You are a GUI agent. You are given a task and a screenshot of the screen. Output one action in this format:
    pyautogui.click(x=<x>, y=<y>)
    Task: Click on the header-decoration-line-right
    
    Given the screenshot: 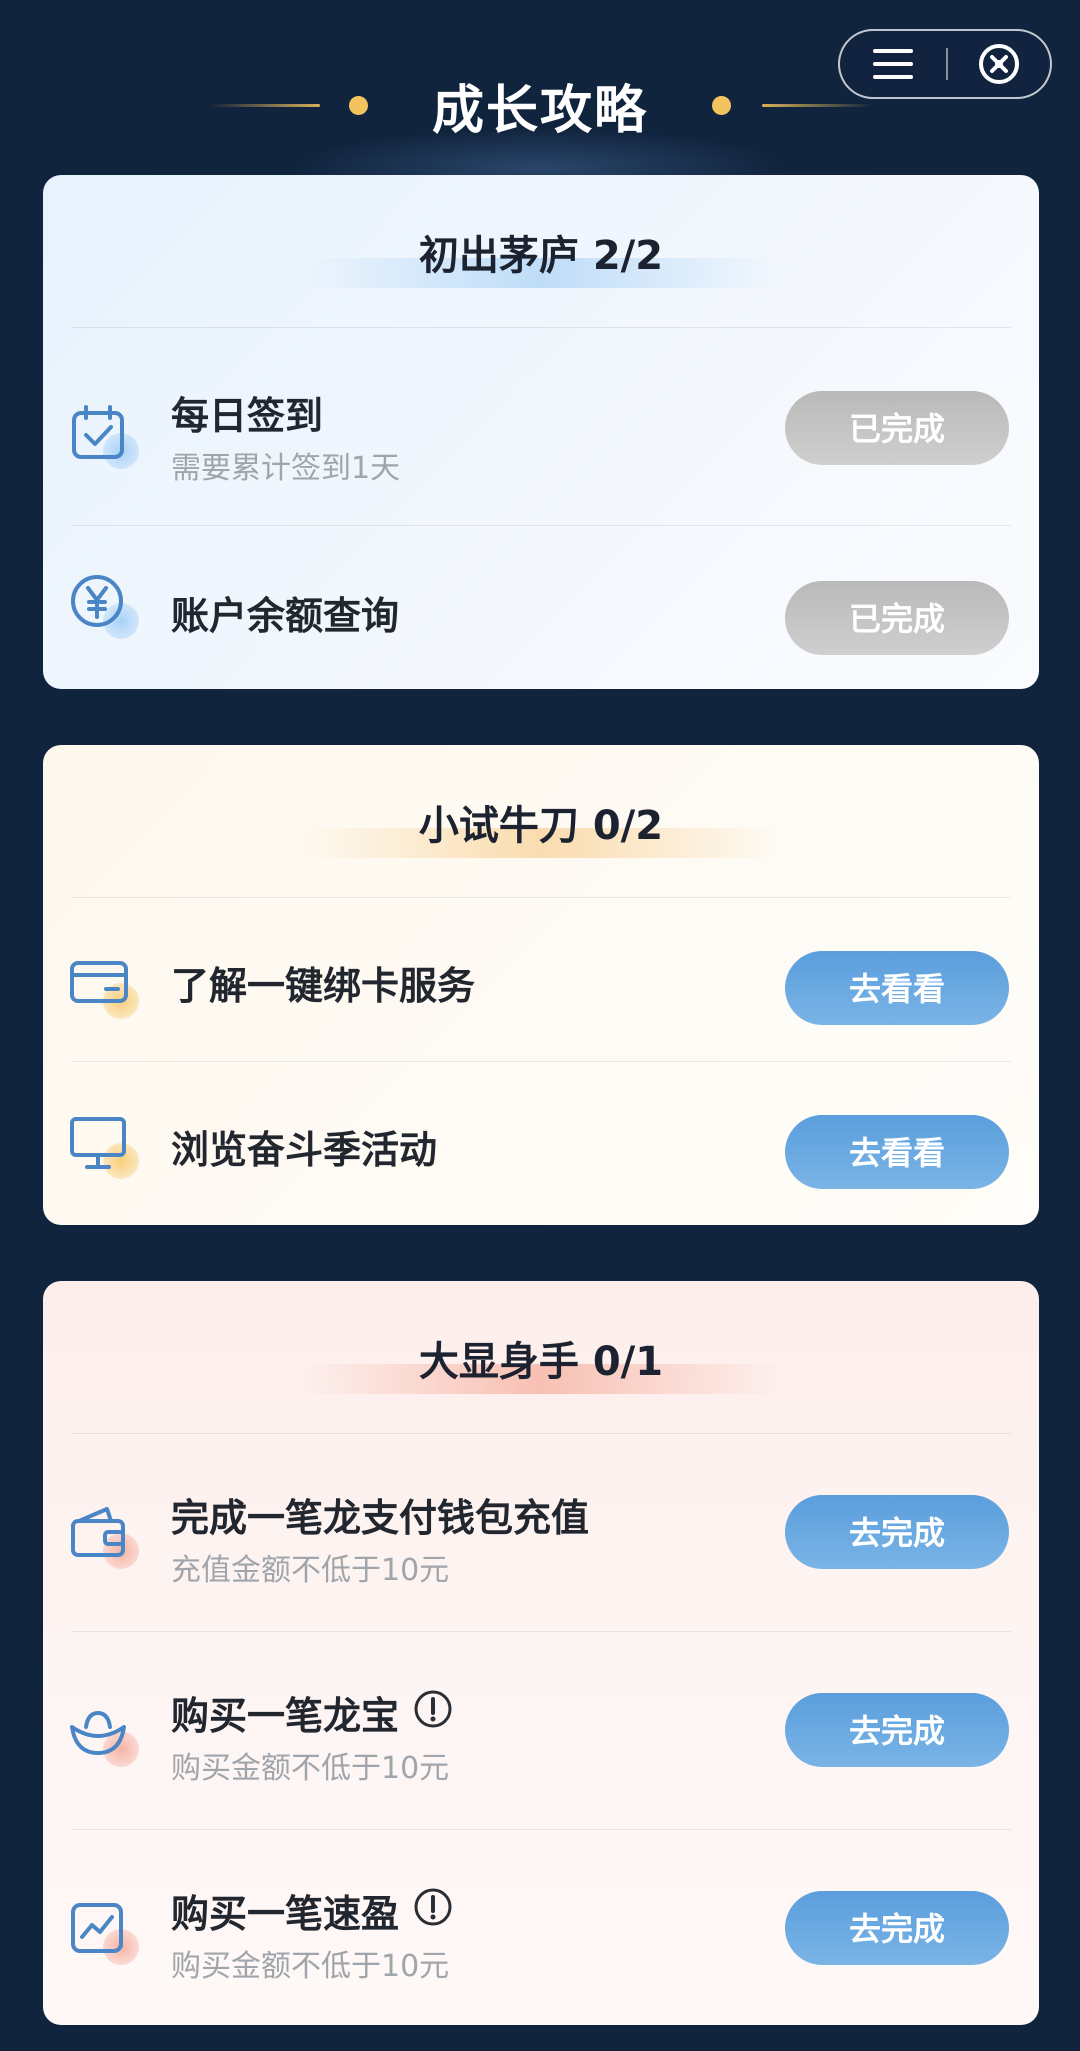 What is the action you would take?
    pyautogui.click(x=817, y=105)
    